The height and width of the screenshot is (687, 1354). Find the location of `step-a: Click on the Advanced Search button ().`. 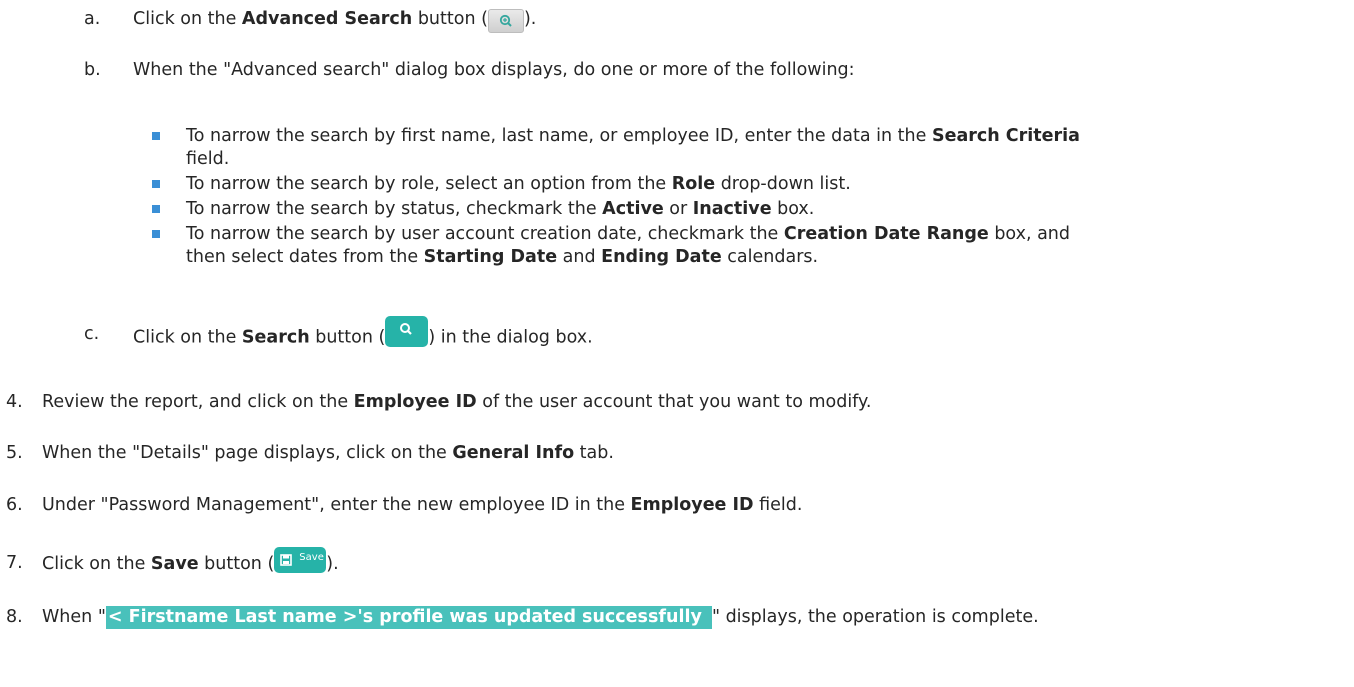

step-a: Click on the Advanced Search button (). is located at coordinates (334, 20).